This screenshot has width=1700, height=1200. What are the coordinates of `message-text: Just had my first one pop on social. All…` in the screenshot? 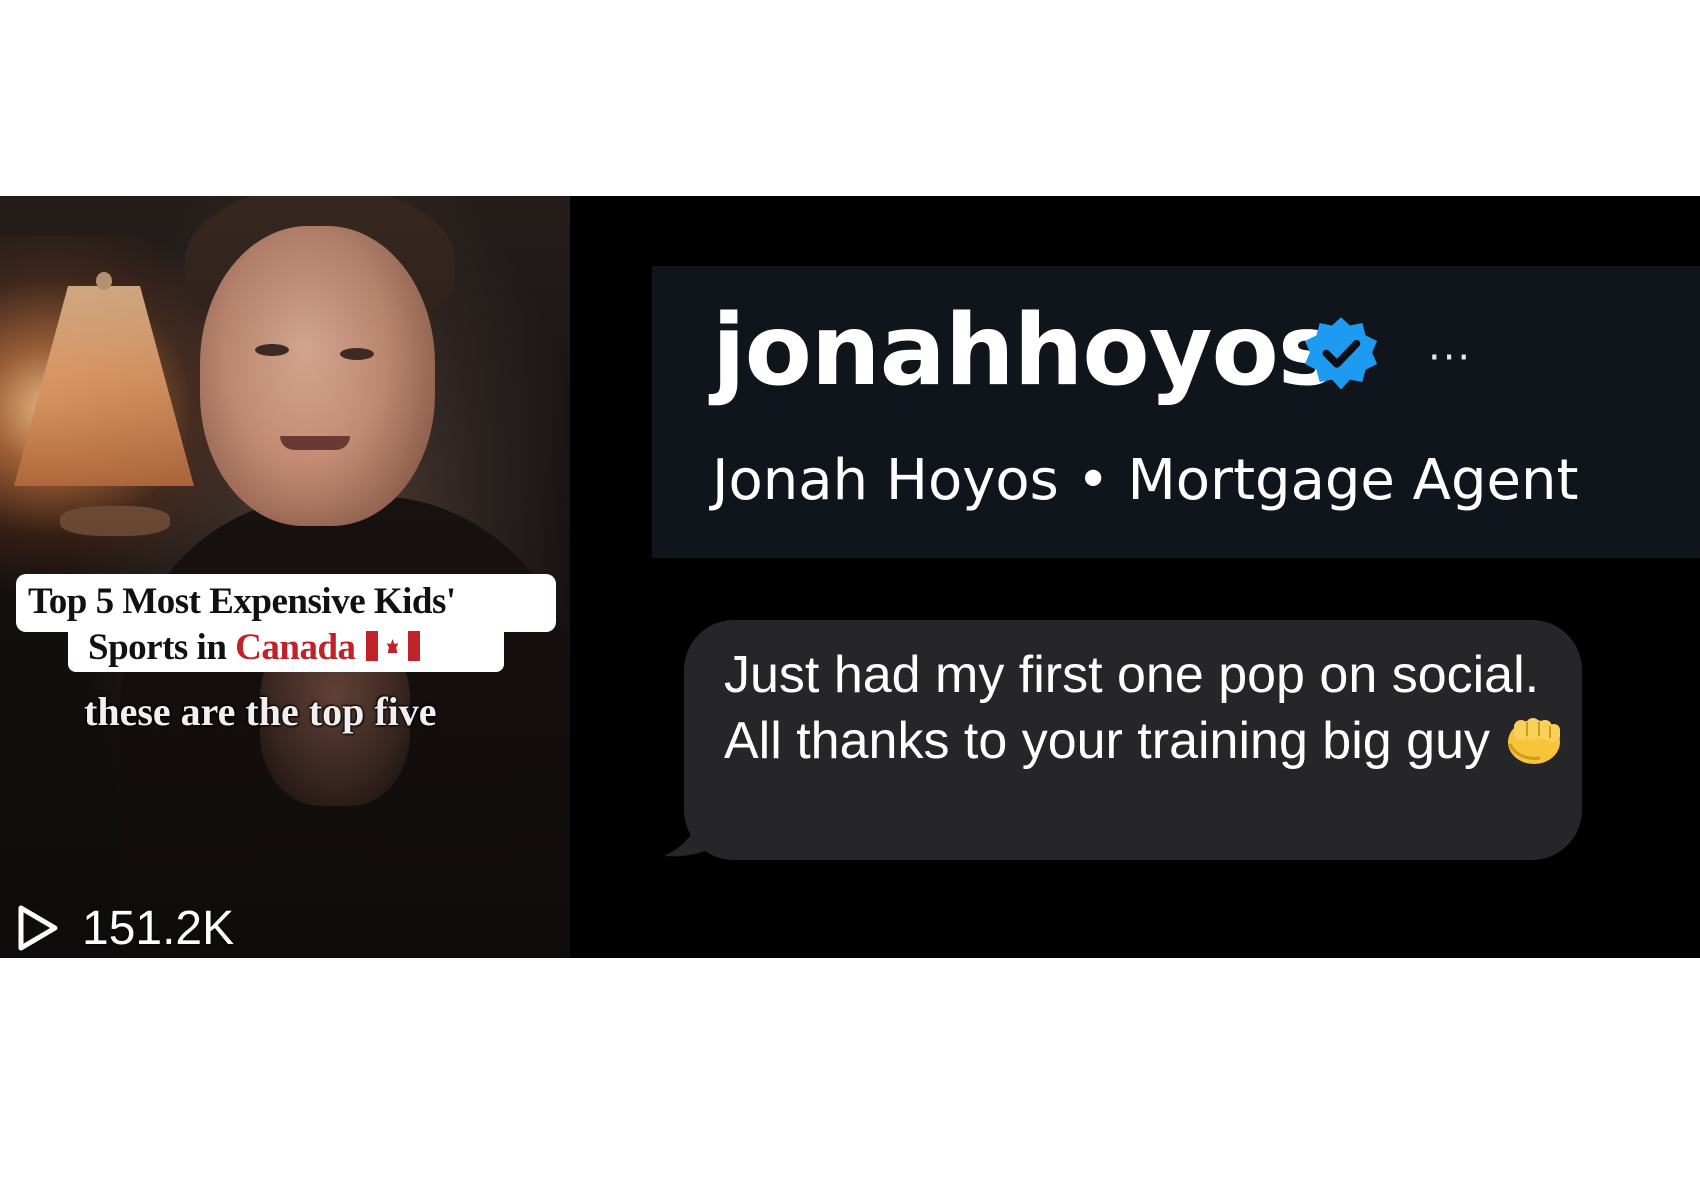 It's located at (1144, 708).